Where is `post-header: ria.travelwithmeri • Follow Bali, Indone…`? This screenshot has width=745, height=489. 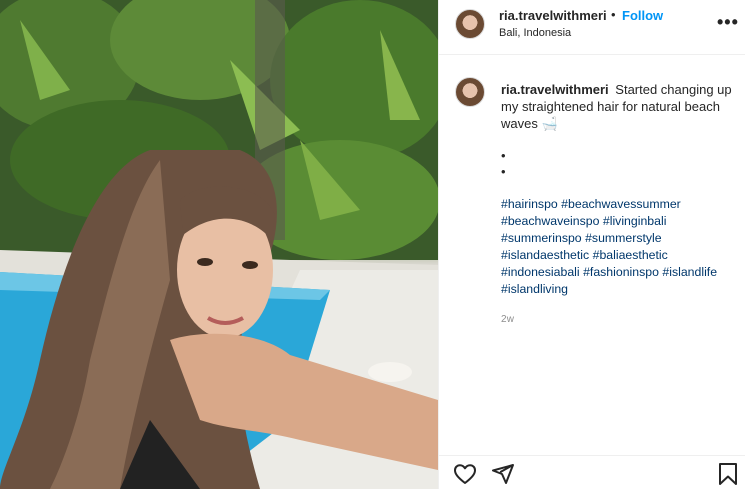
post-header: ria.travelwithmeri • Follow Bali, Indone… is located at coordinates (592, 27).